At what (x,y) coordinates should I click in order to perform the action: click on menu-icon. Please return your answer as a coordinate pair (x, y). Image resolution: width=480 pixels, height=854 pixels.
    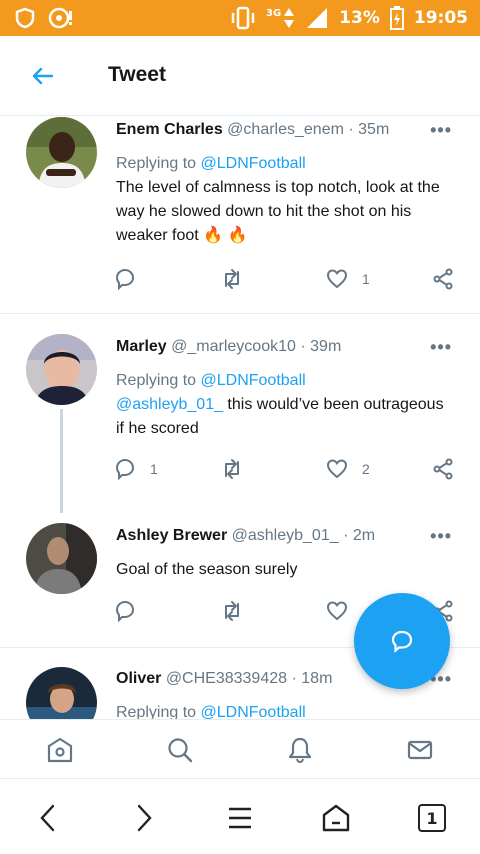
    Looking at the image, I should click on (240, 818).